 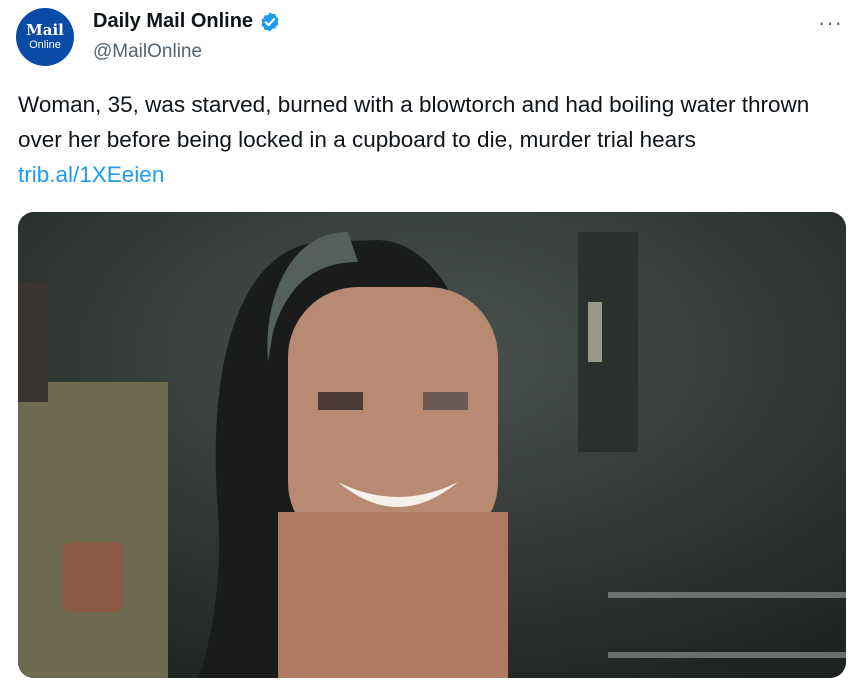 What do you see at coordinates (147, 52) in the screenshot?
I see `author-handle: @MailOnline` at bounding box center [147, 52].